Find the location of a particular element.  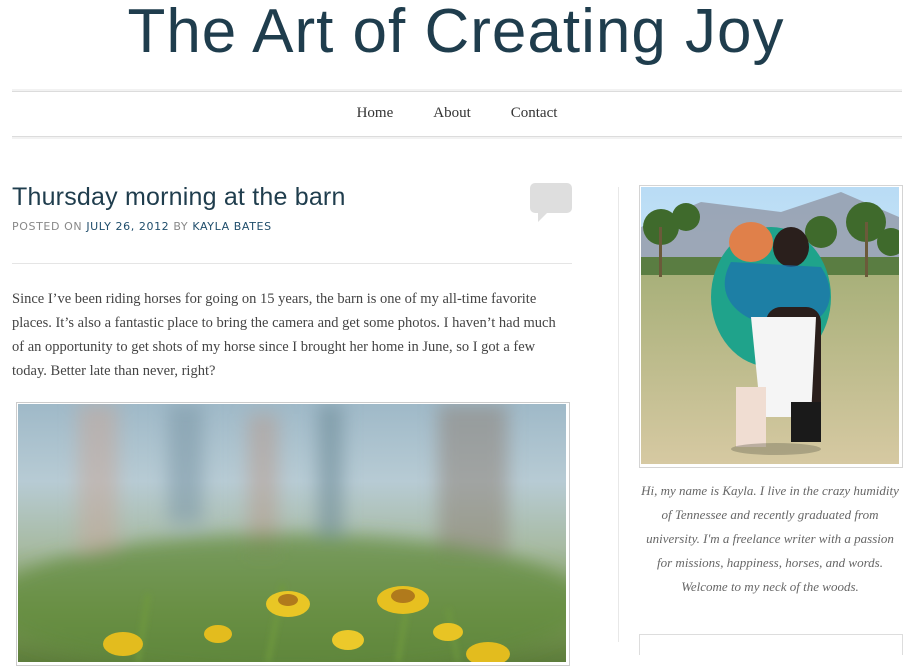

nav-item-about: About is located at coordinates (452, 113).